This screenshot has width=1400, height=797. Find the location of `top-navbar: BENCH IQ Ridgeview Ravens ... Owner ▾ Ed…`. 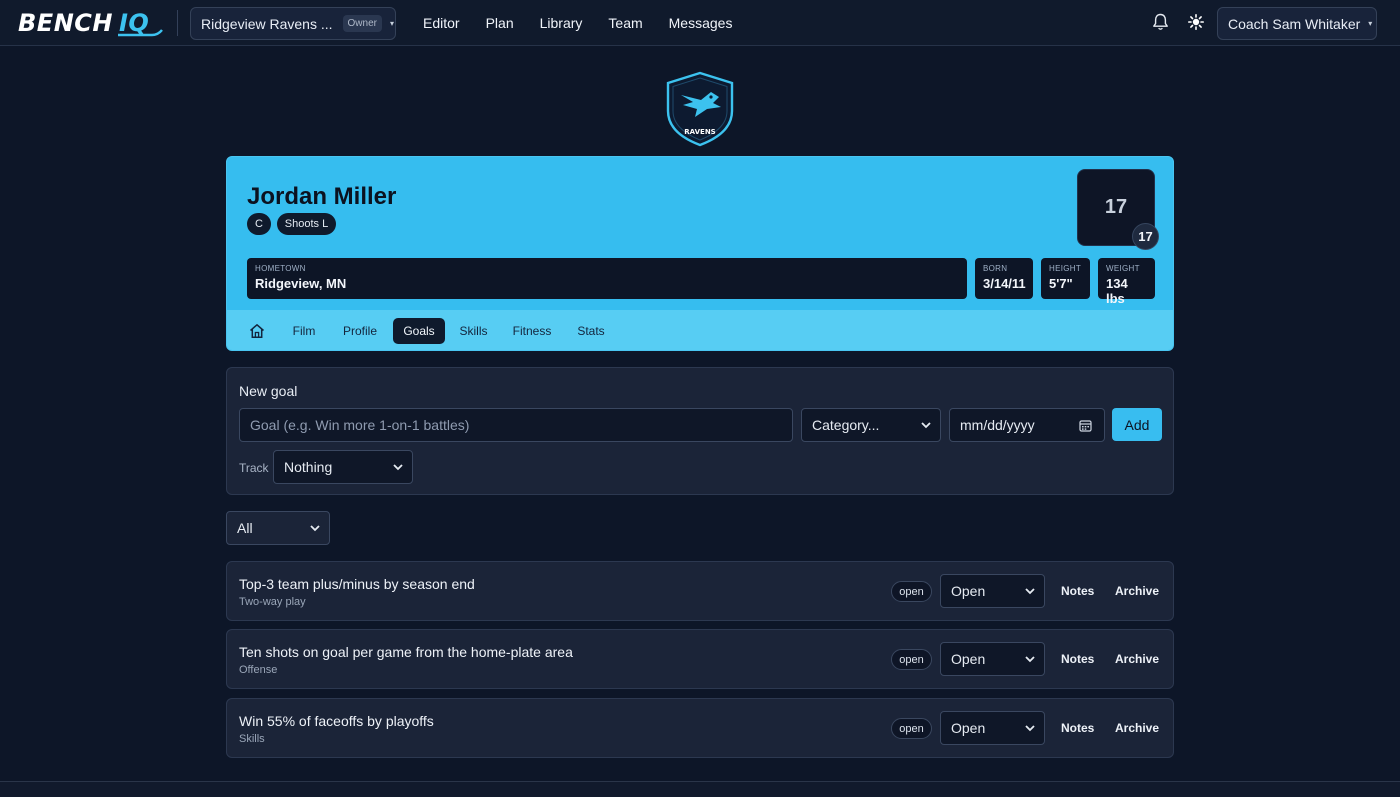

top-navbar: BENCH IQ Ridgeview Ravens ... Owner ▾ Ed… is located at coordinates (700, 23).